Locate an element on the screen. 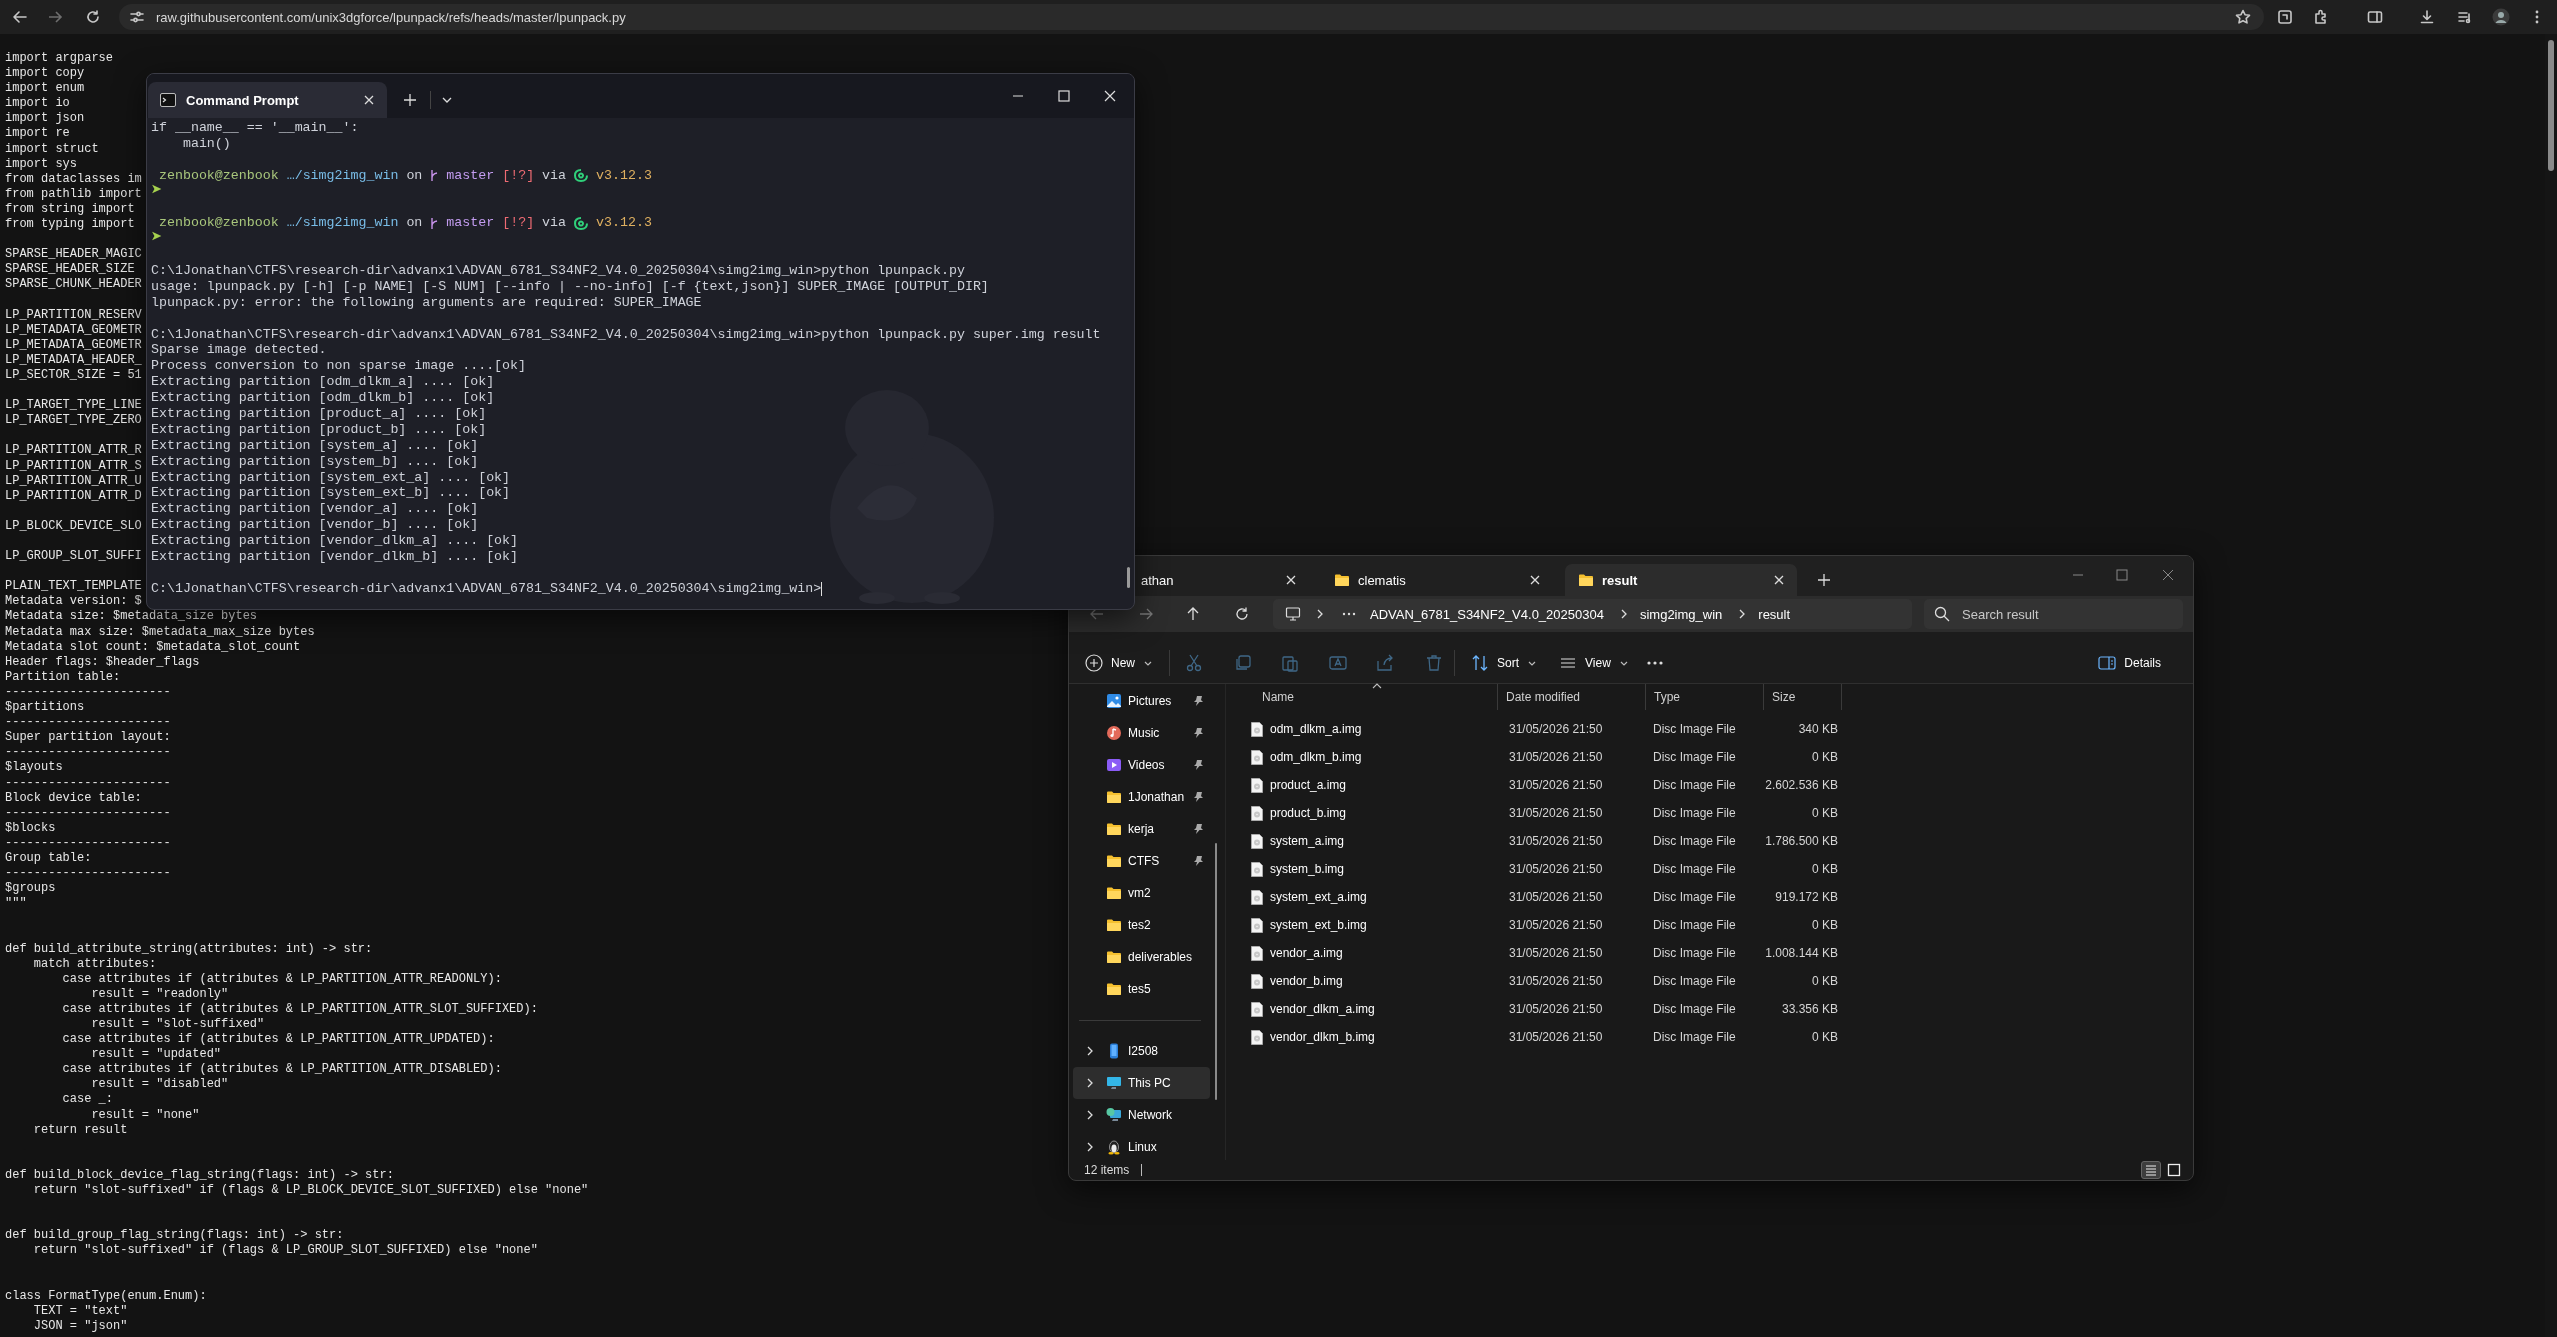 The width and height of the screenshot is (2557, 1337). terminal-tab: Command Prompt is located at coordinates (267, 100).